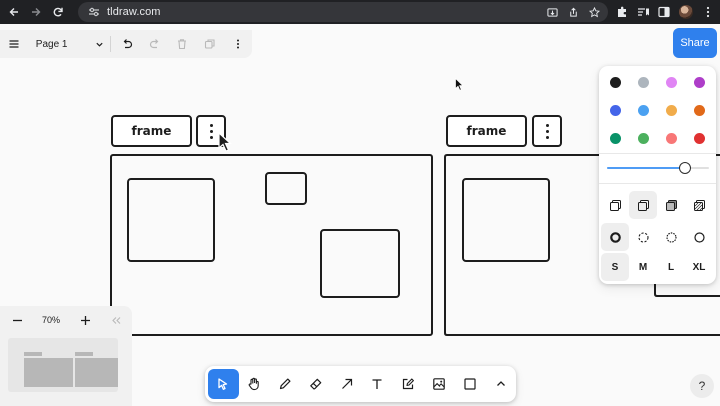 The width and height of the screenshot is (720, 406). I want to click on fill-solid-button, so click(671, 205).